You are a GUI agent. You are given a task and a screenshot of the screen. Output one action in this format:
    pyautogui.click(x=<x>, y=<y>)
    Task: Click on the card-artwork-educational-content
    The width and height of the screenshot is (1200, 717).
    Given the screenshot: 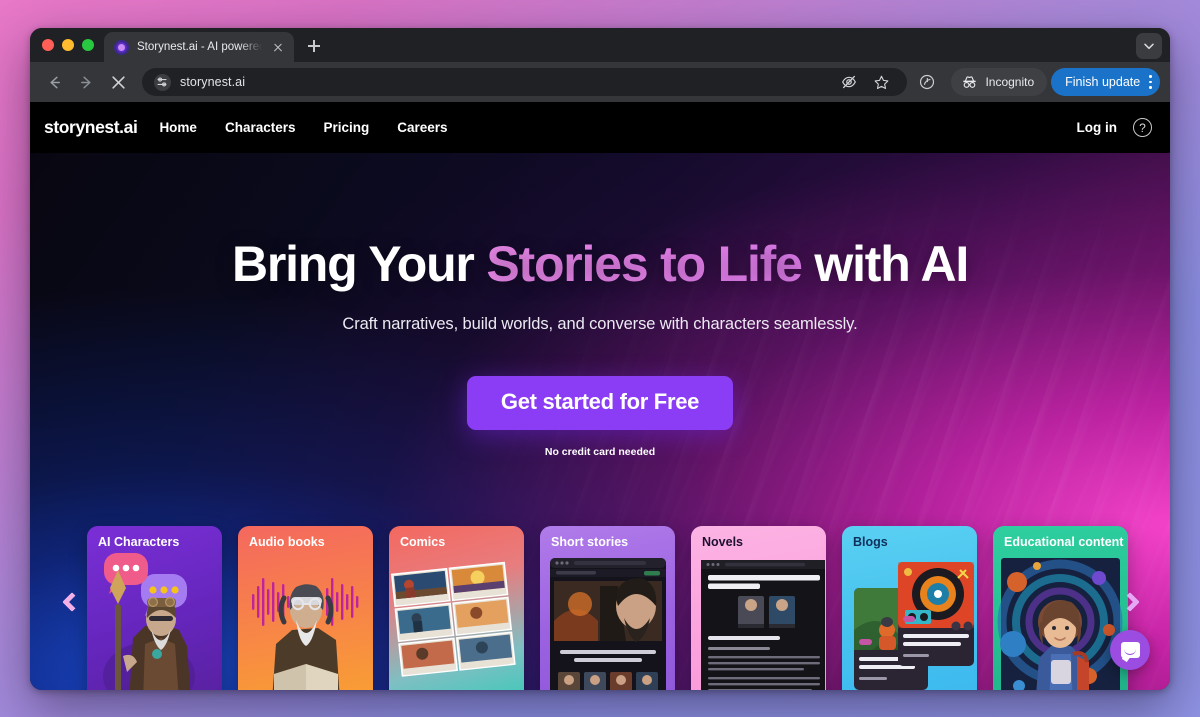 What is the action you would take?
    pyautogui.click(x=1060, y=608)
    